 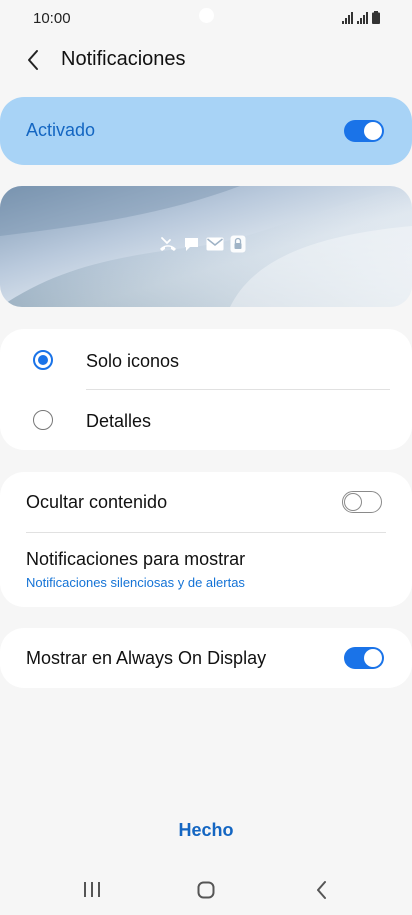 I want to click on back-icon, so click(x=321, y=890).